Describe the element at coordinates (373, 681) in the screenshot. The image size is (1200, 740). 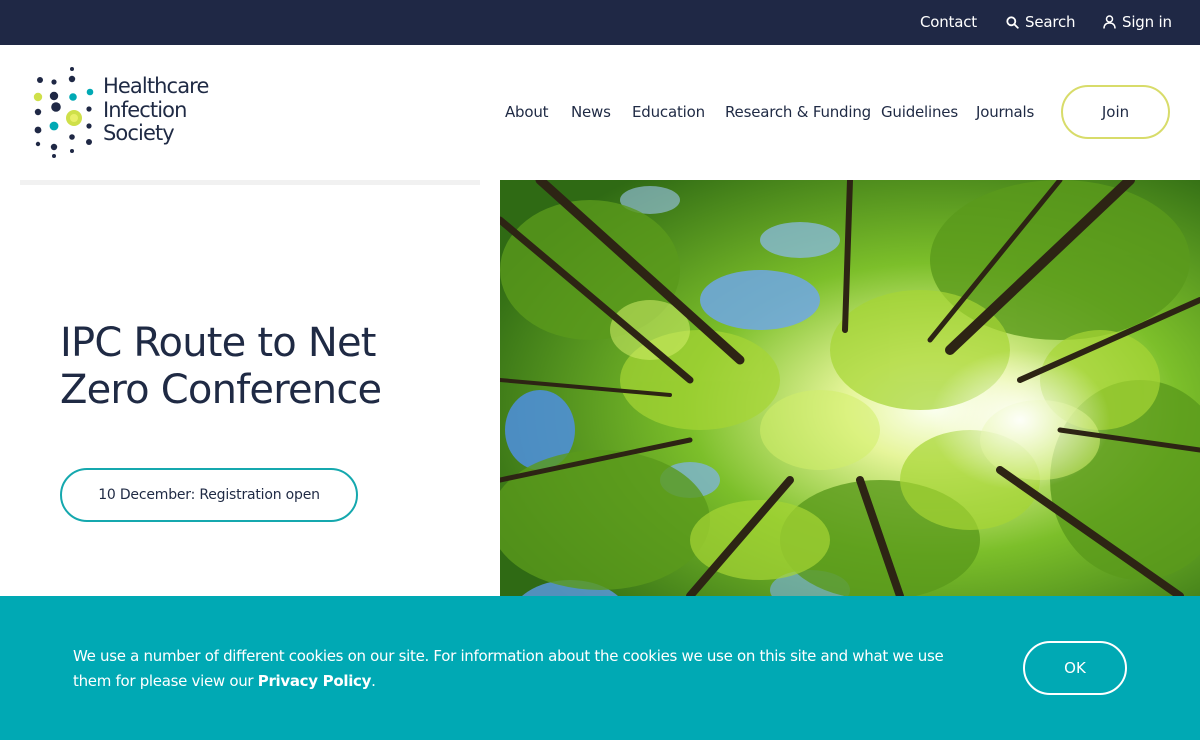
I see `cookie-text-after: .` at that location.